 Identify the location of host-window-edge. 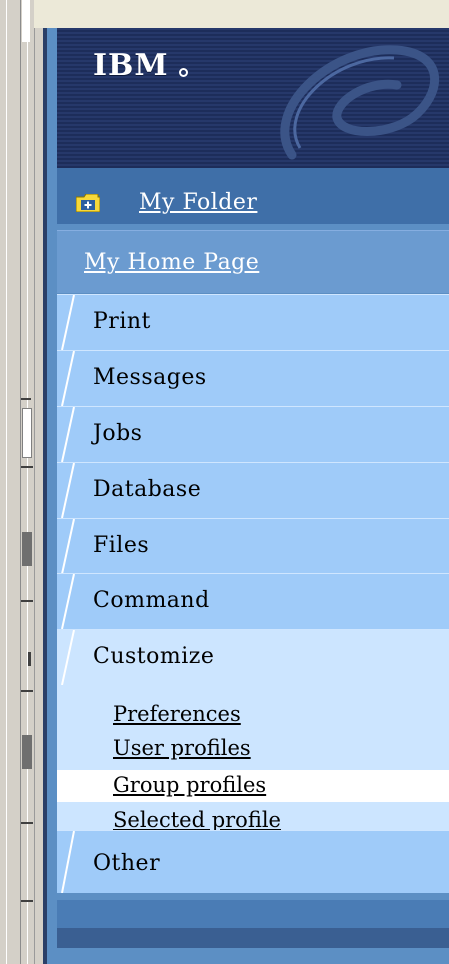
(17, 482).